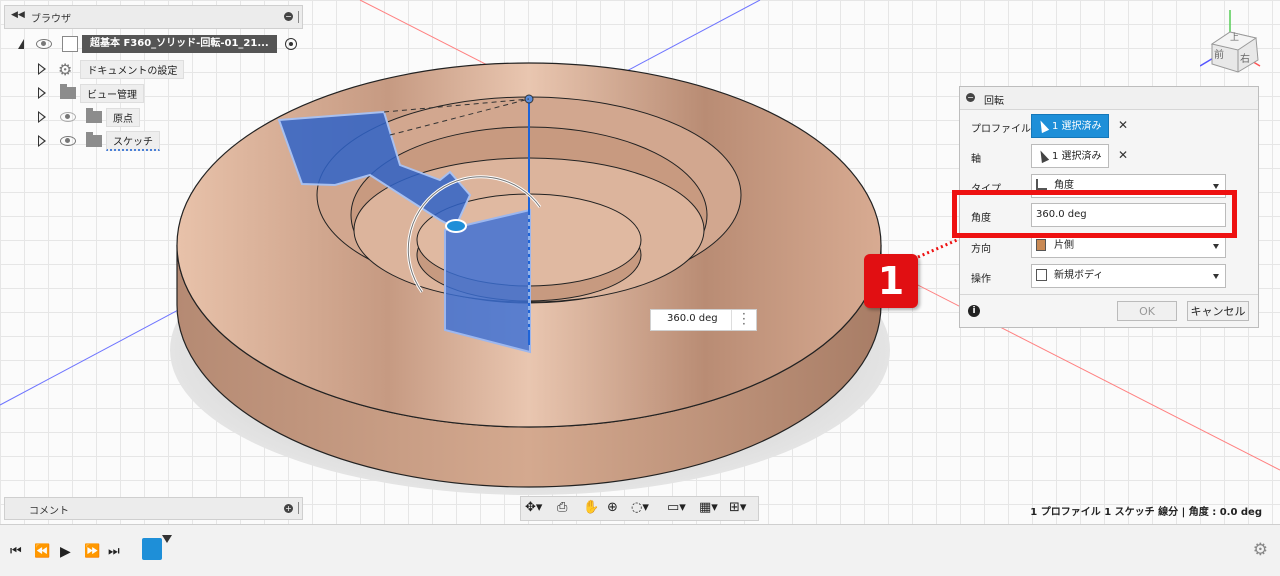 Image resolution: width=1280 pixels, height=576 pixels. I want to click on profile-row: プロファイル 1 選択済み ✕, so click(1109, 126).